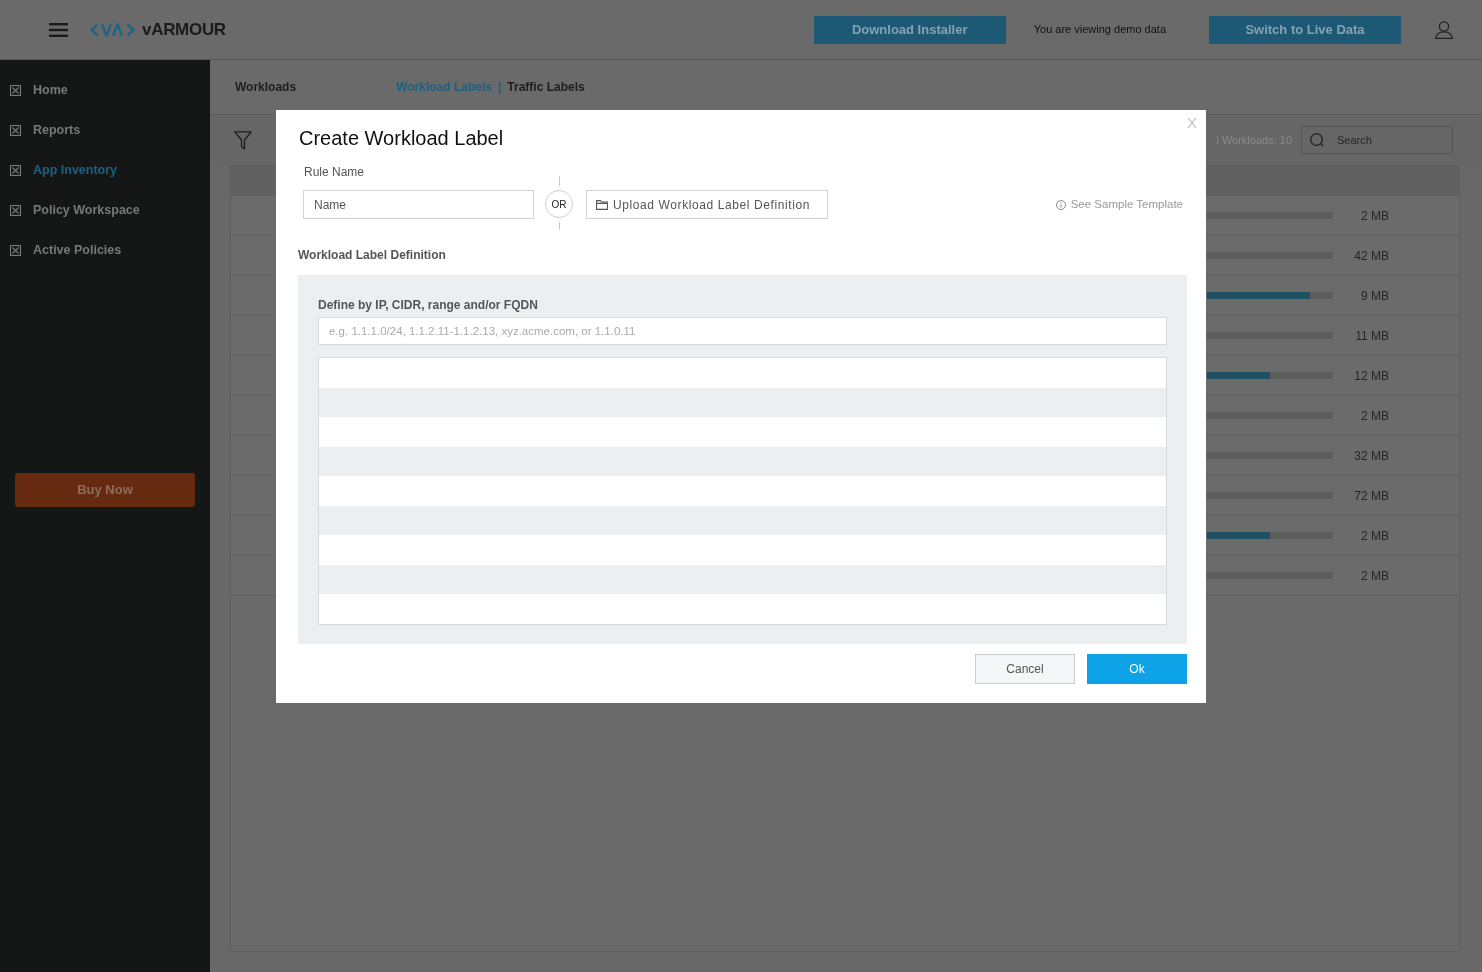 The image size is (1482, 972). What do you see at coordinates (105, 170) in the screenshot?
I see `sidebar-item: App Inventory` at bounding box center [105, 170].